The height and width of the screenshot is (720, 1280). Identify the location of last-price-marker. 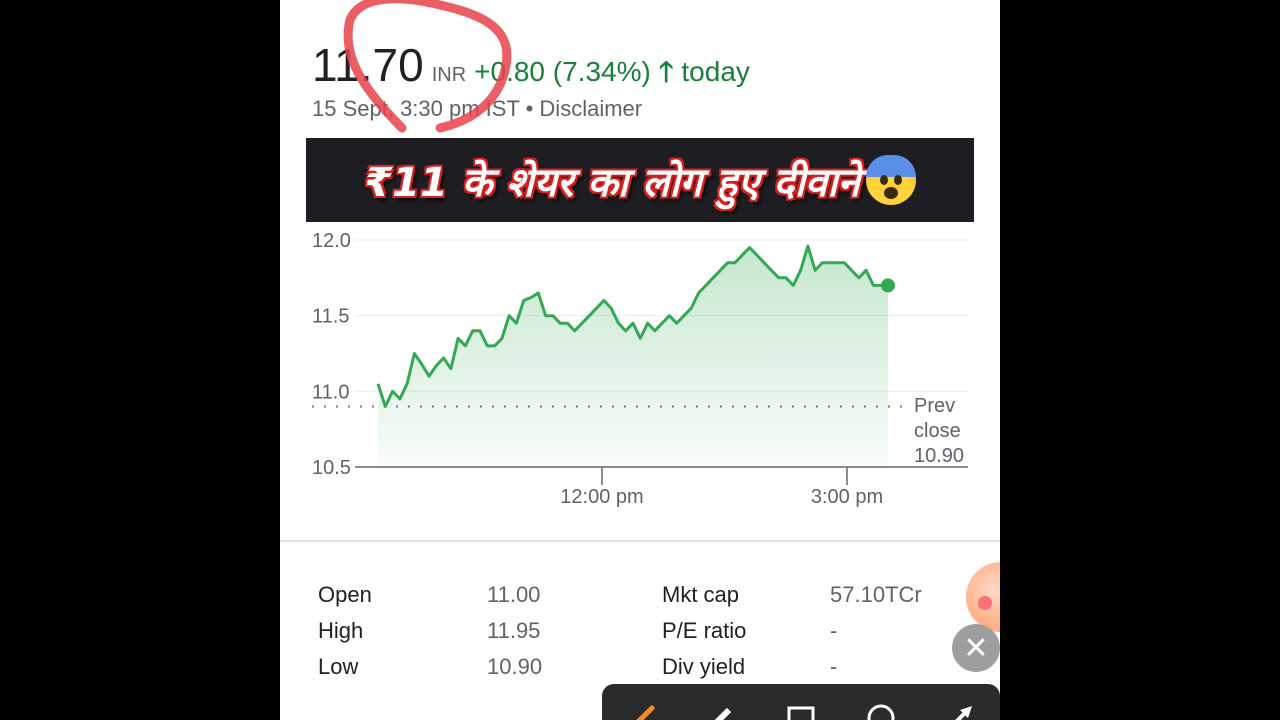
(888, 285).